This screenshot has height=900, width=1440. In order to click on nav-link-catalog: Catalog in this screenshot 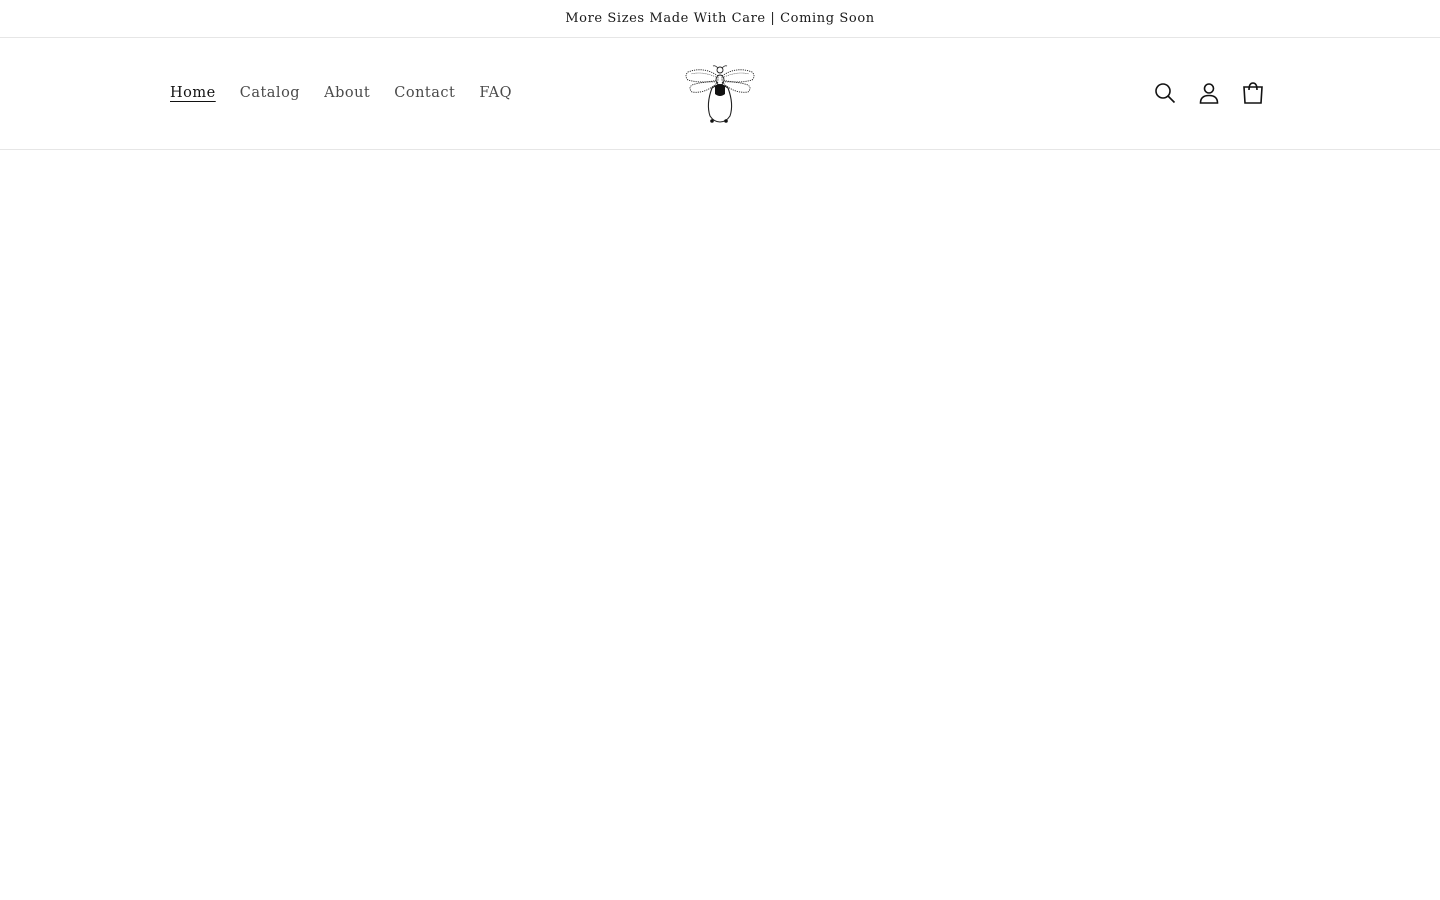, I will do `click(270, 93)`.